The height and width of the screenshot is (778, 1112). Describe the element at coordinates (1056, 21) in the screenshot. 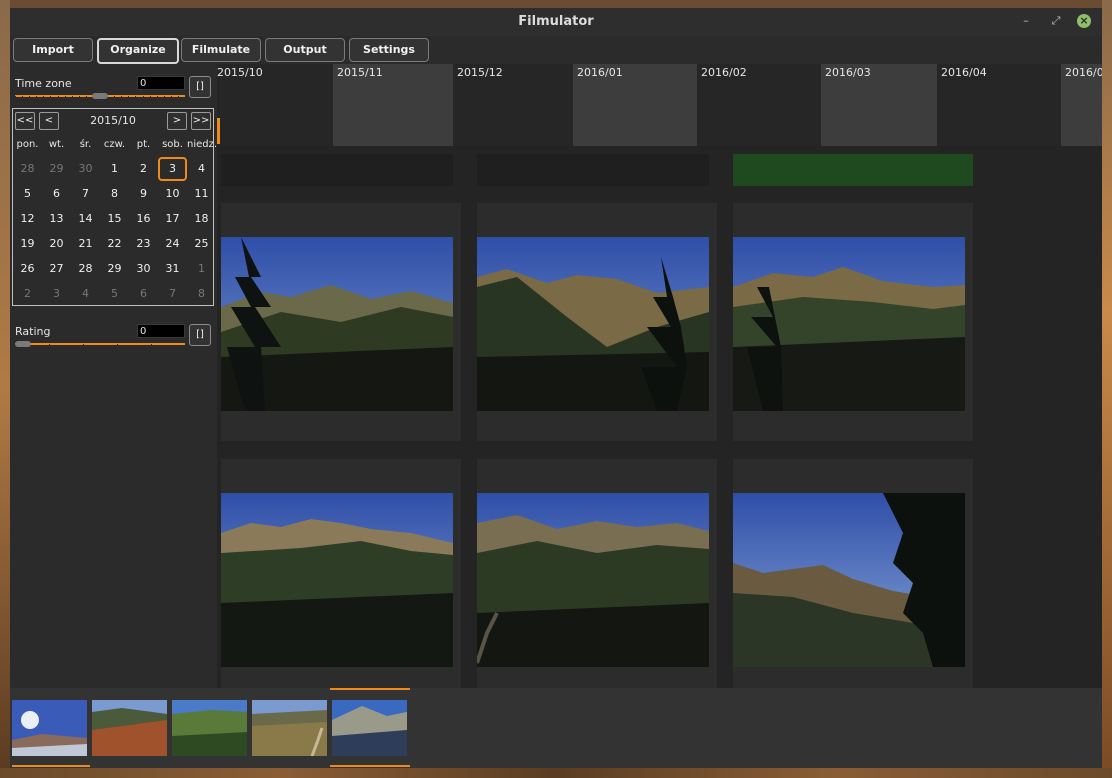

I see `restore-icon: ⤢` at that location.